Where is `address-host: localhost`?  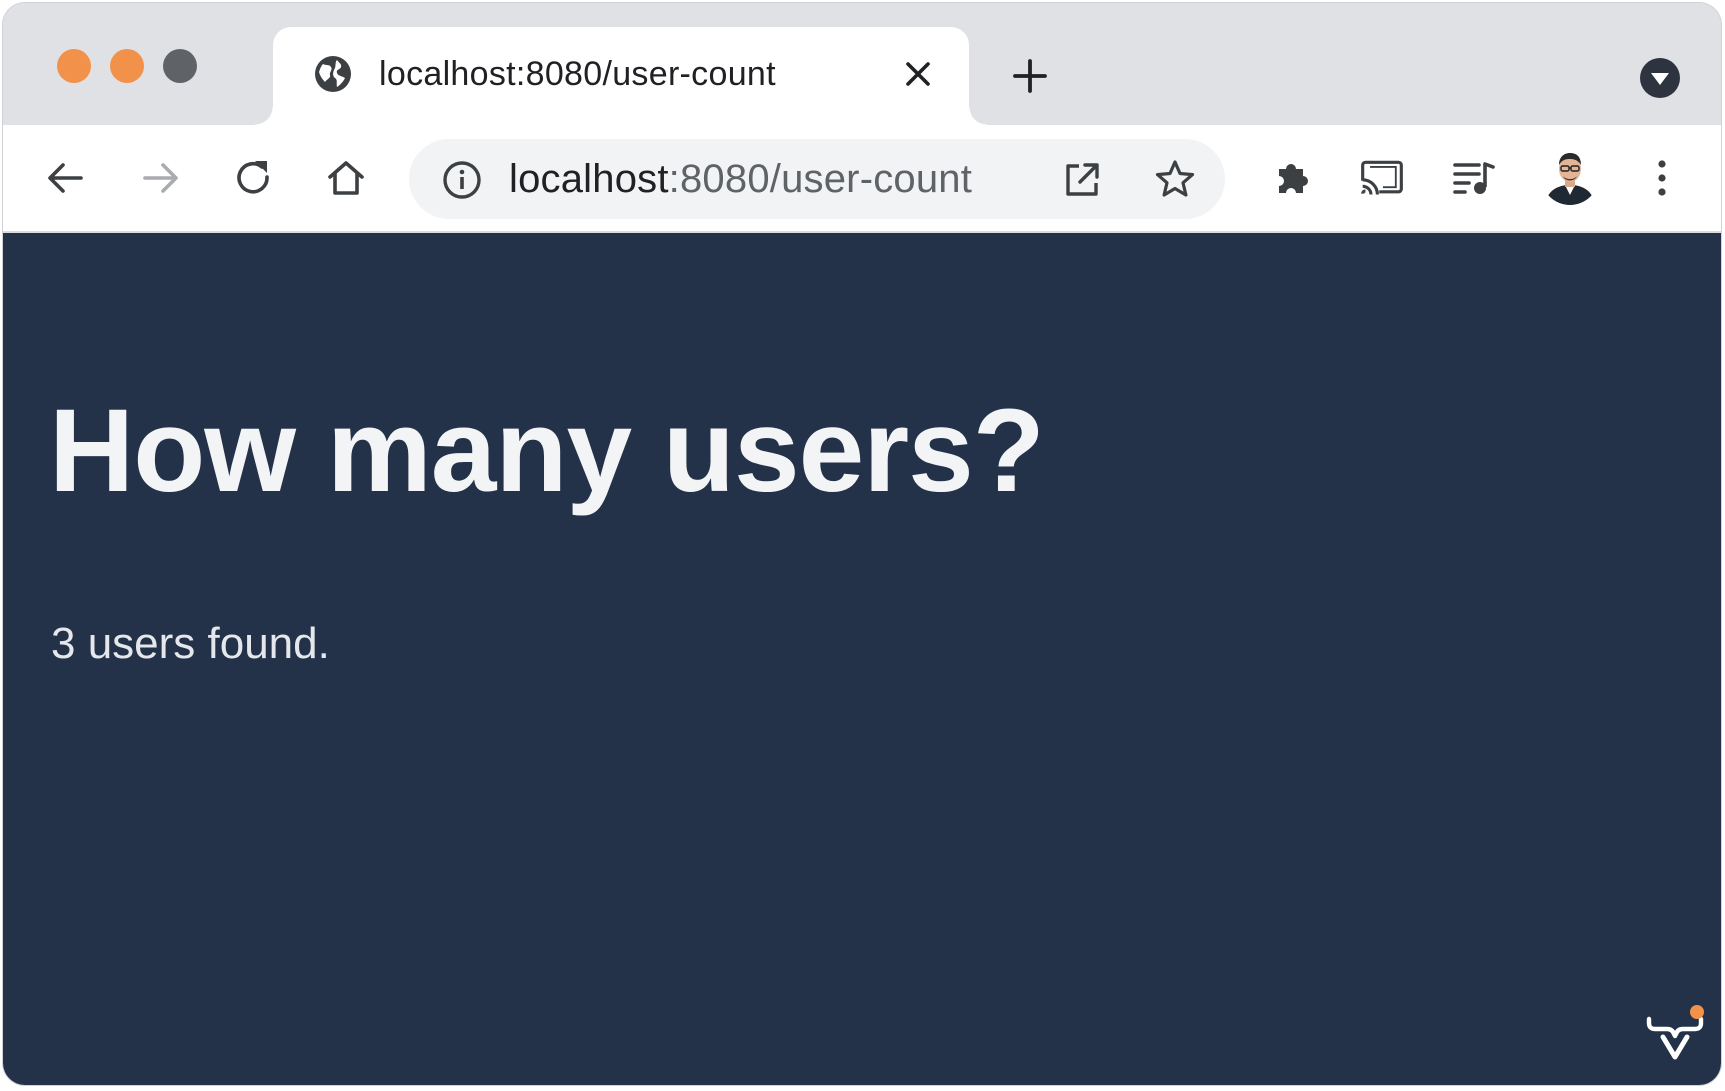 address-host: localhost is located at coordinates (589, 179).